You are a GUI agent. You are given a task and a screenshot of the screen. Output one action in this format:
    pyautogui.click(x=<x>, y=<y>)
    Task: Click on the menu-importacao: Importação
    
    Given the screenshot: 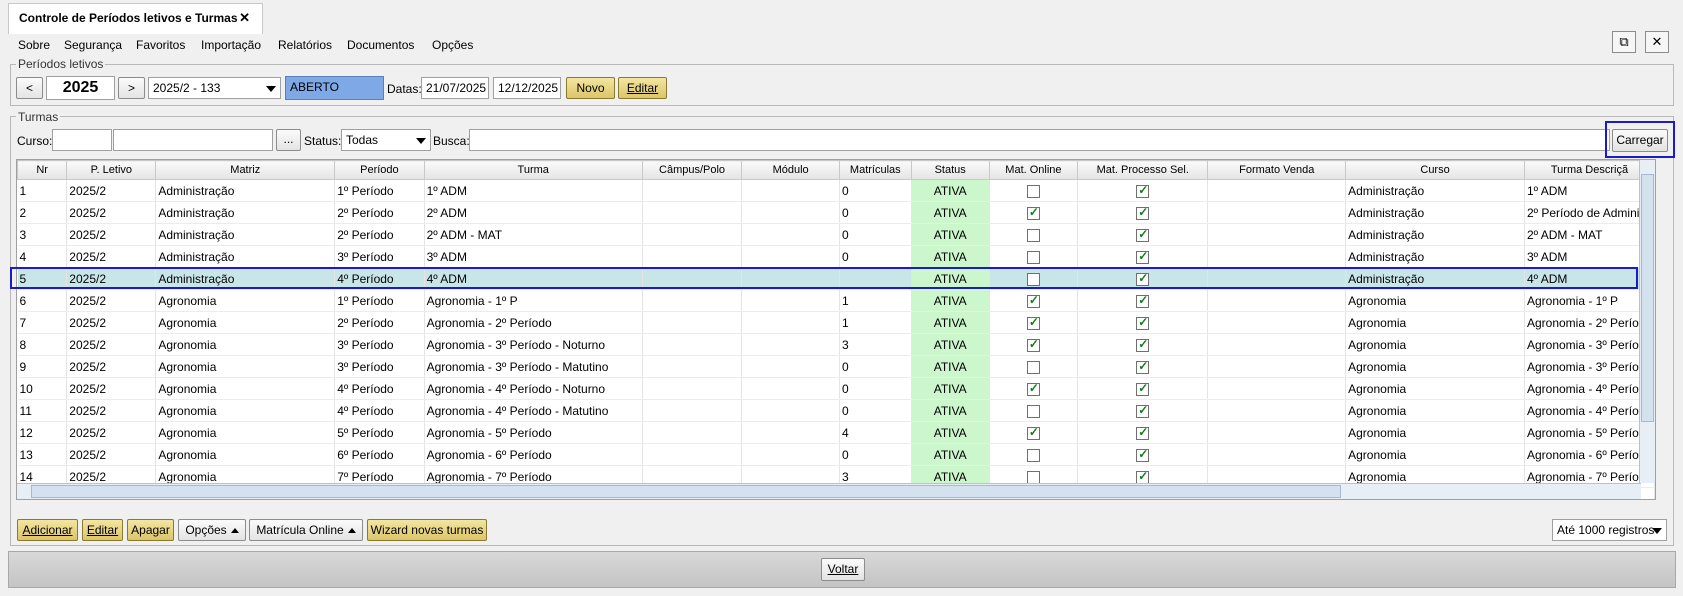 What is the action you would take?
    pyautogui.click(x=231, y=45)
    